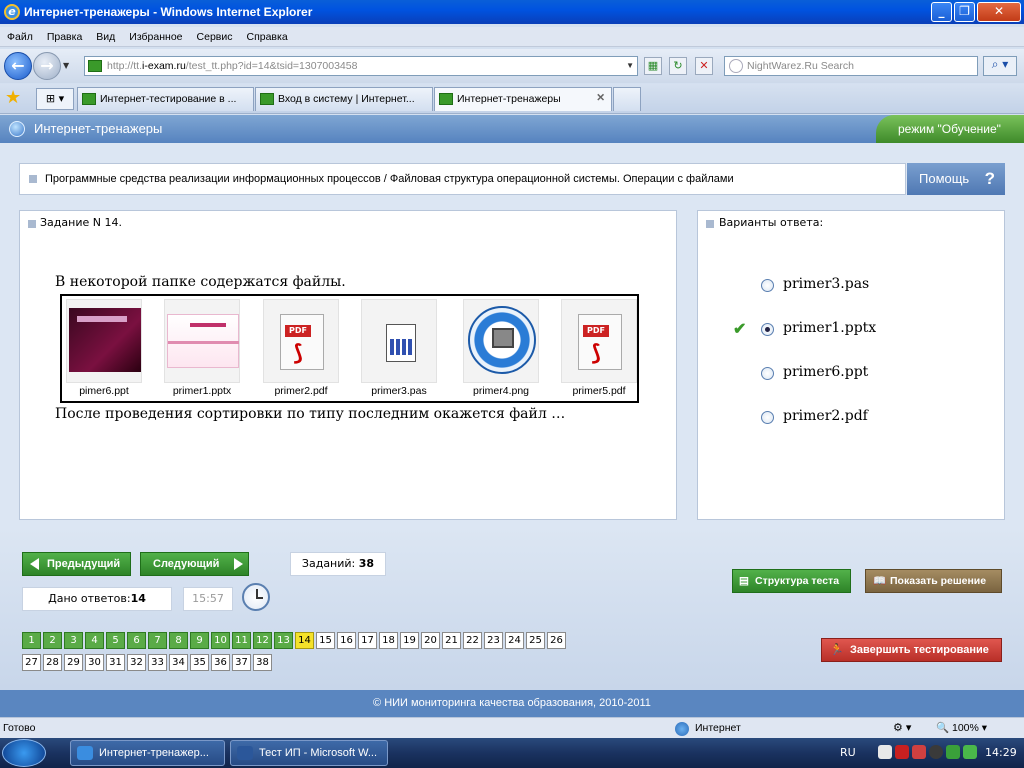  What do you see at coordinates (346, 640) in the screenshot?
I see `question-number-button: 16` at bounding box center [346, 640].